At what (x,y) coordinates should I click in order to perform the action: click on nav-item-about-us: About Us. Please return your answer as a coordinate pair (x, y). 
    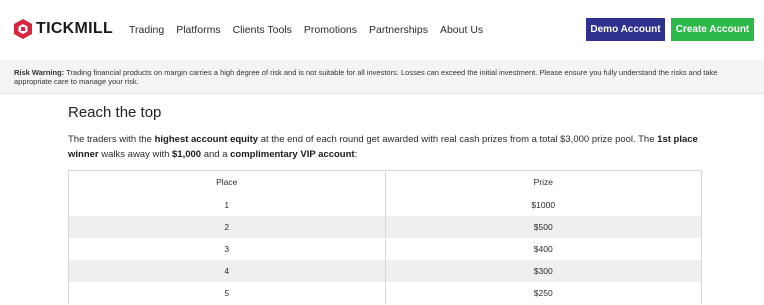
    Looking at the image, I should click on (461, 30).